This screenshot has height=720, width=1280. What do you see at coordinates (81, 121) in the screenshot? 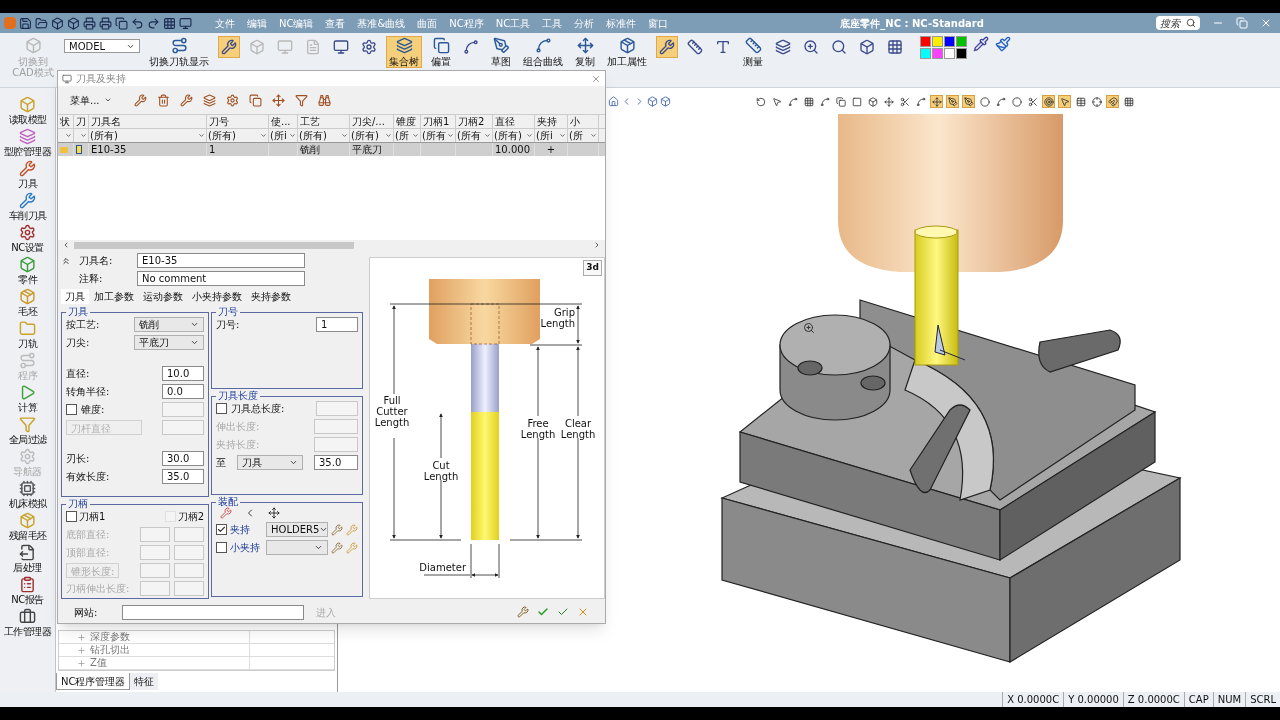
I see `column-header: 刀` at bounding box center [81, 121].